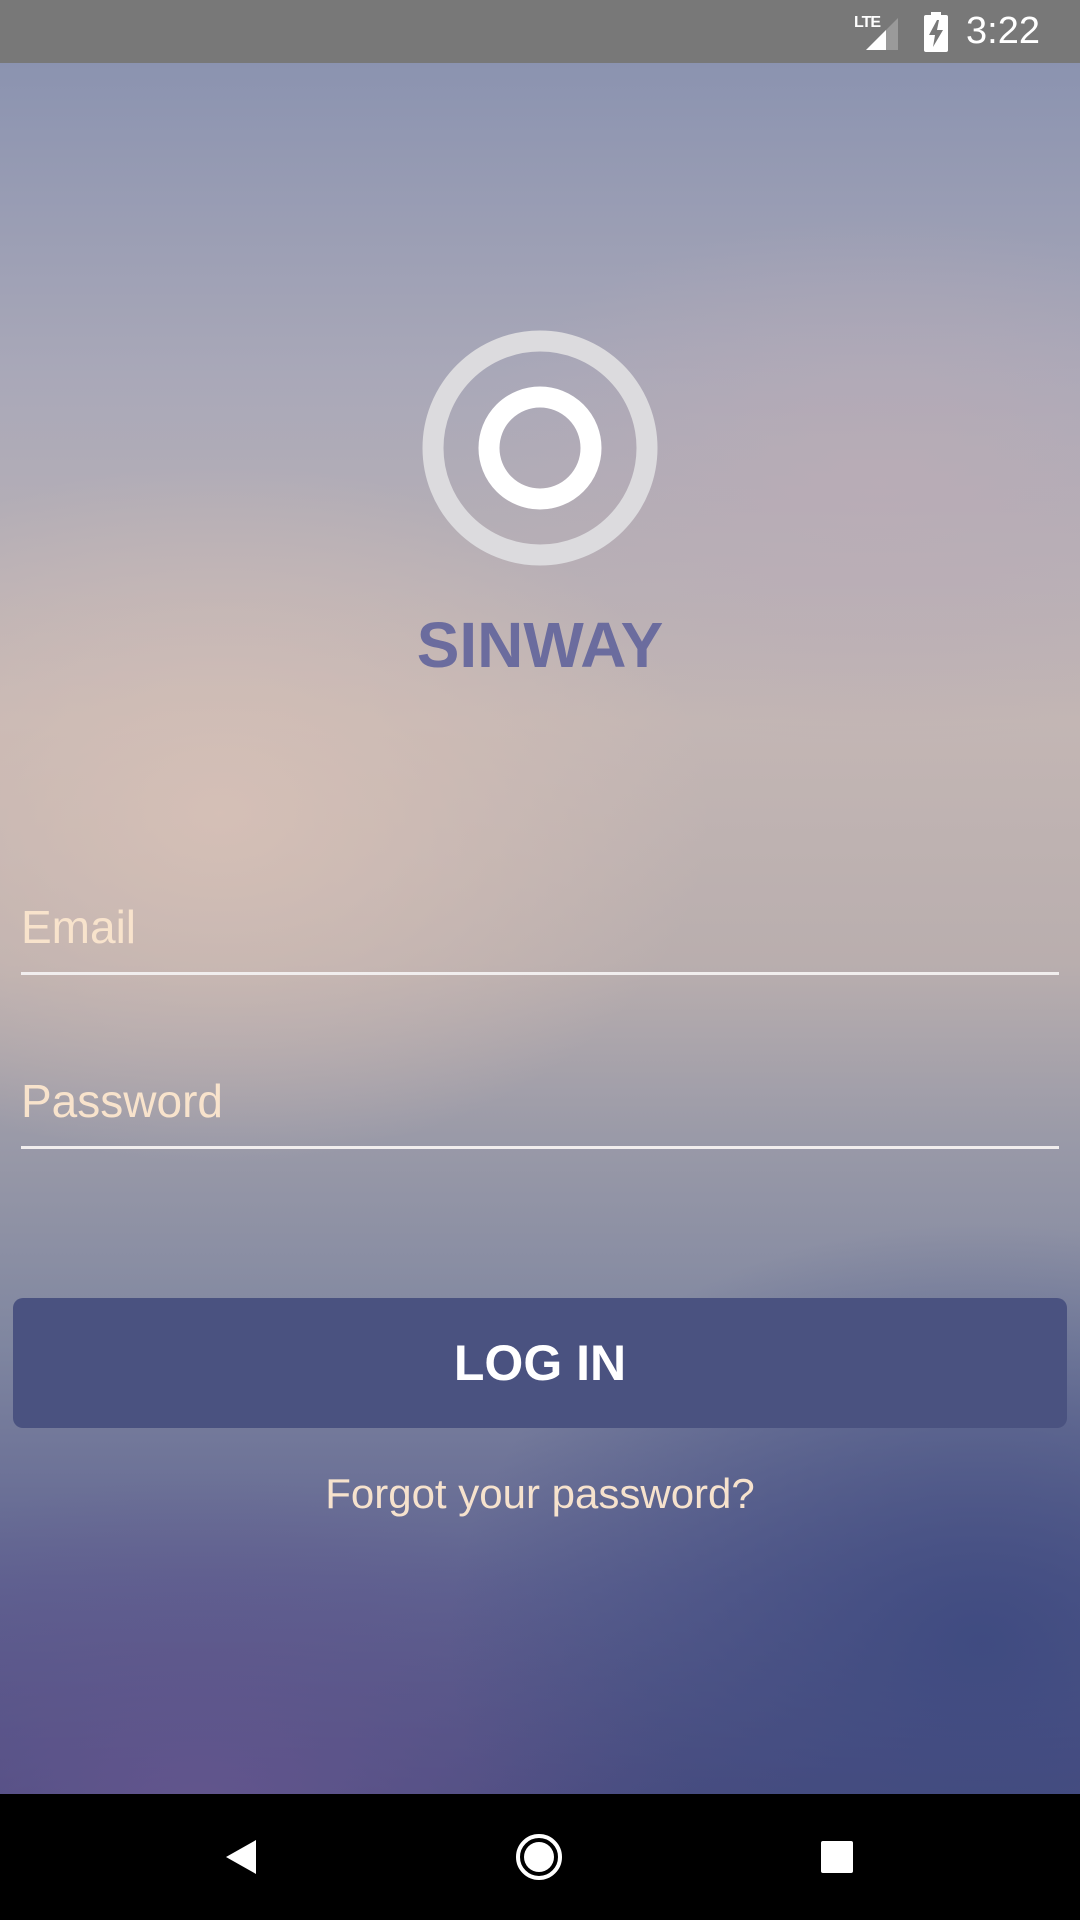  Describe the element at coordinates (241, 1857) in the screenshot. I see `back-icon` at that location.